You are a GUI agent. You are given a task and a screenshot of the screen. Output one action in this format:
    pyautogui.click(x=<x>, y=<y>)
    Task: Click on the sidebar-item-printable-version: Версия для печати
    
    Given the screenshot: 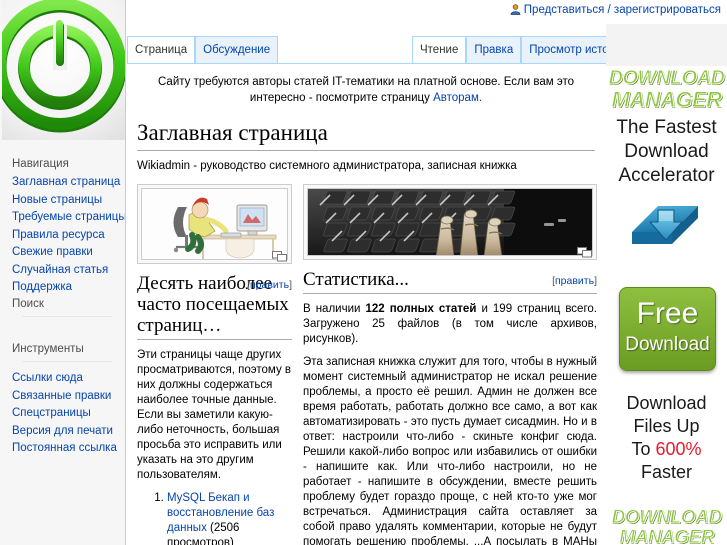 What is the action you would take?
    pyautogui.click(x=65, y=431)
    